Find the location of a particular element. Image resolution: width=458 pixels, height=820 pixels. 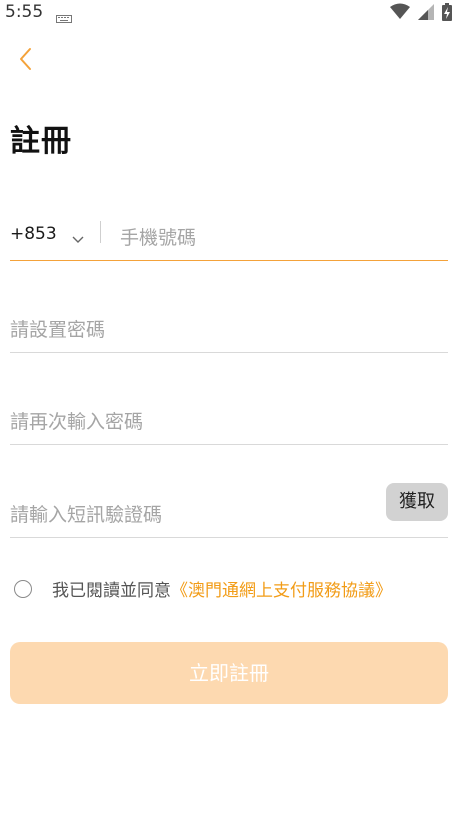

page-title: 註冊 is located at coordinates (41, 141).